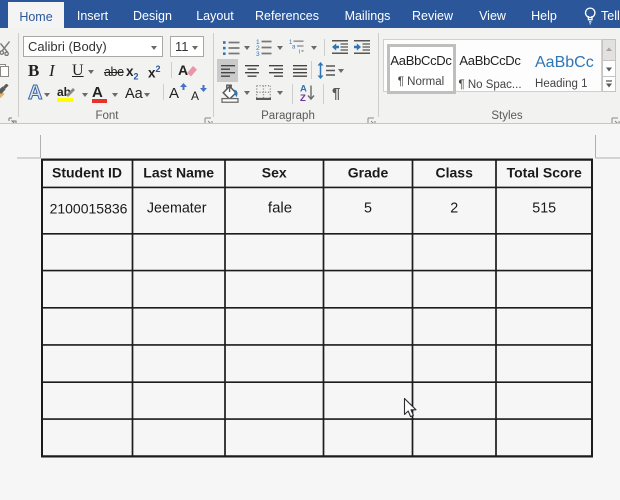  I want to click on svg-text: a, so click(294, 48).